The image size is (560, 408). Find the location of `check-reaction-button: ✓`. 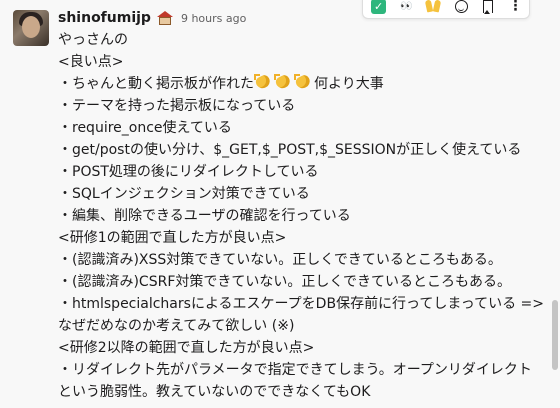

check-reaction-button: ✓ is located at coordinates (379, 7).